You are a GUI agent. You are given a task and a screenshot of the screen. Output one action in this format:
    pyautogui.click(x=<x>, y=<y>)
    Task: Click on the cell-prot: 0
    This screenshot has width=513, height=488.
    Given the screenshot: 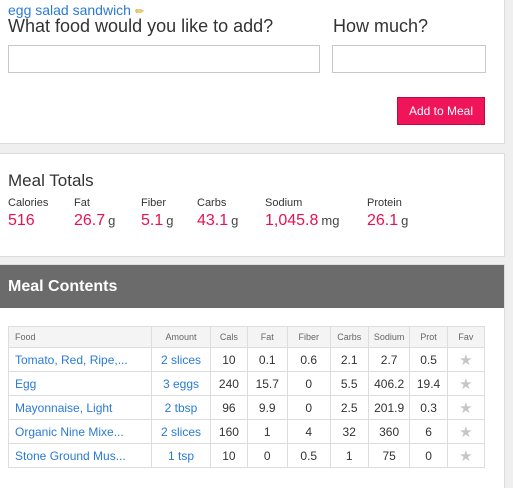 What is the action you would take?
    pyautogui.click(x=428, y=455)
    